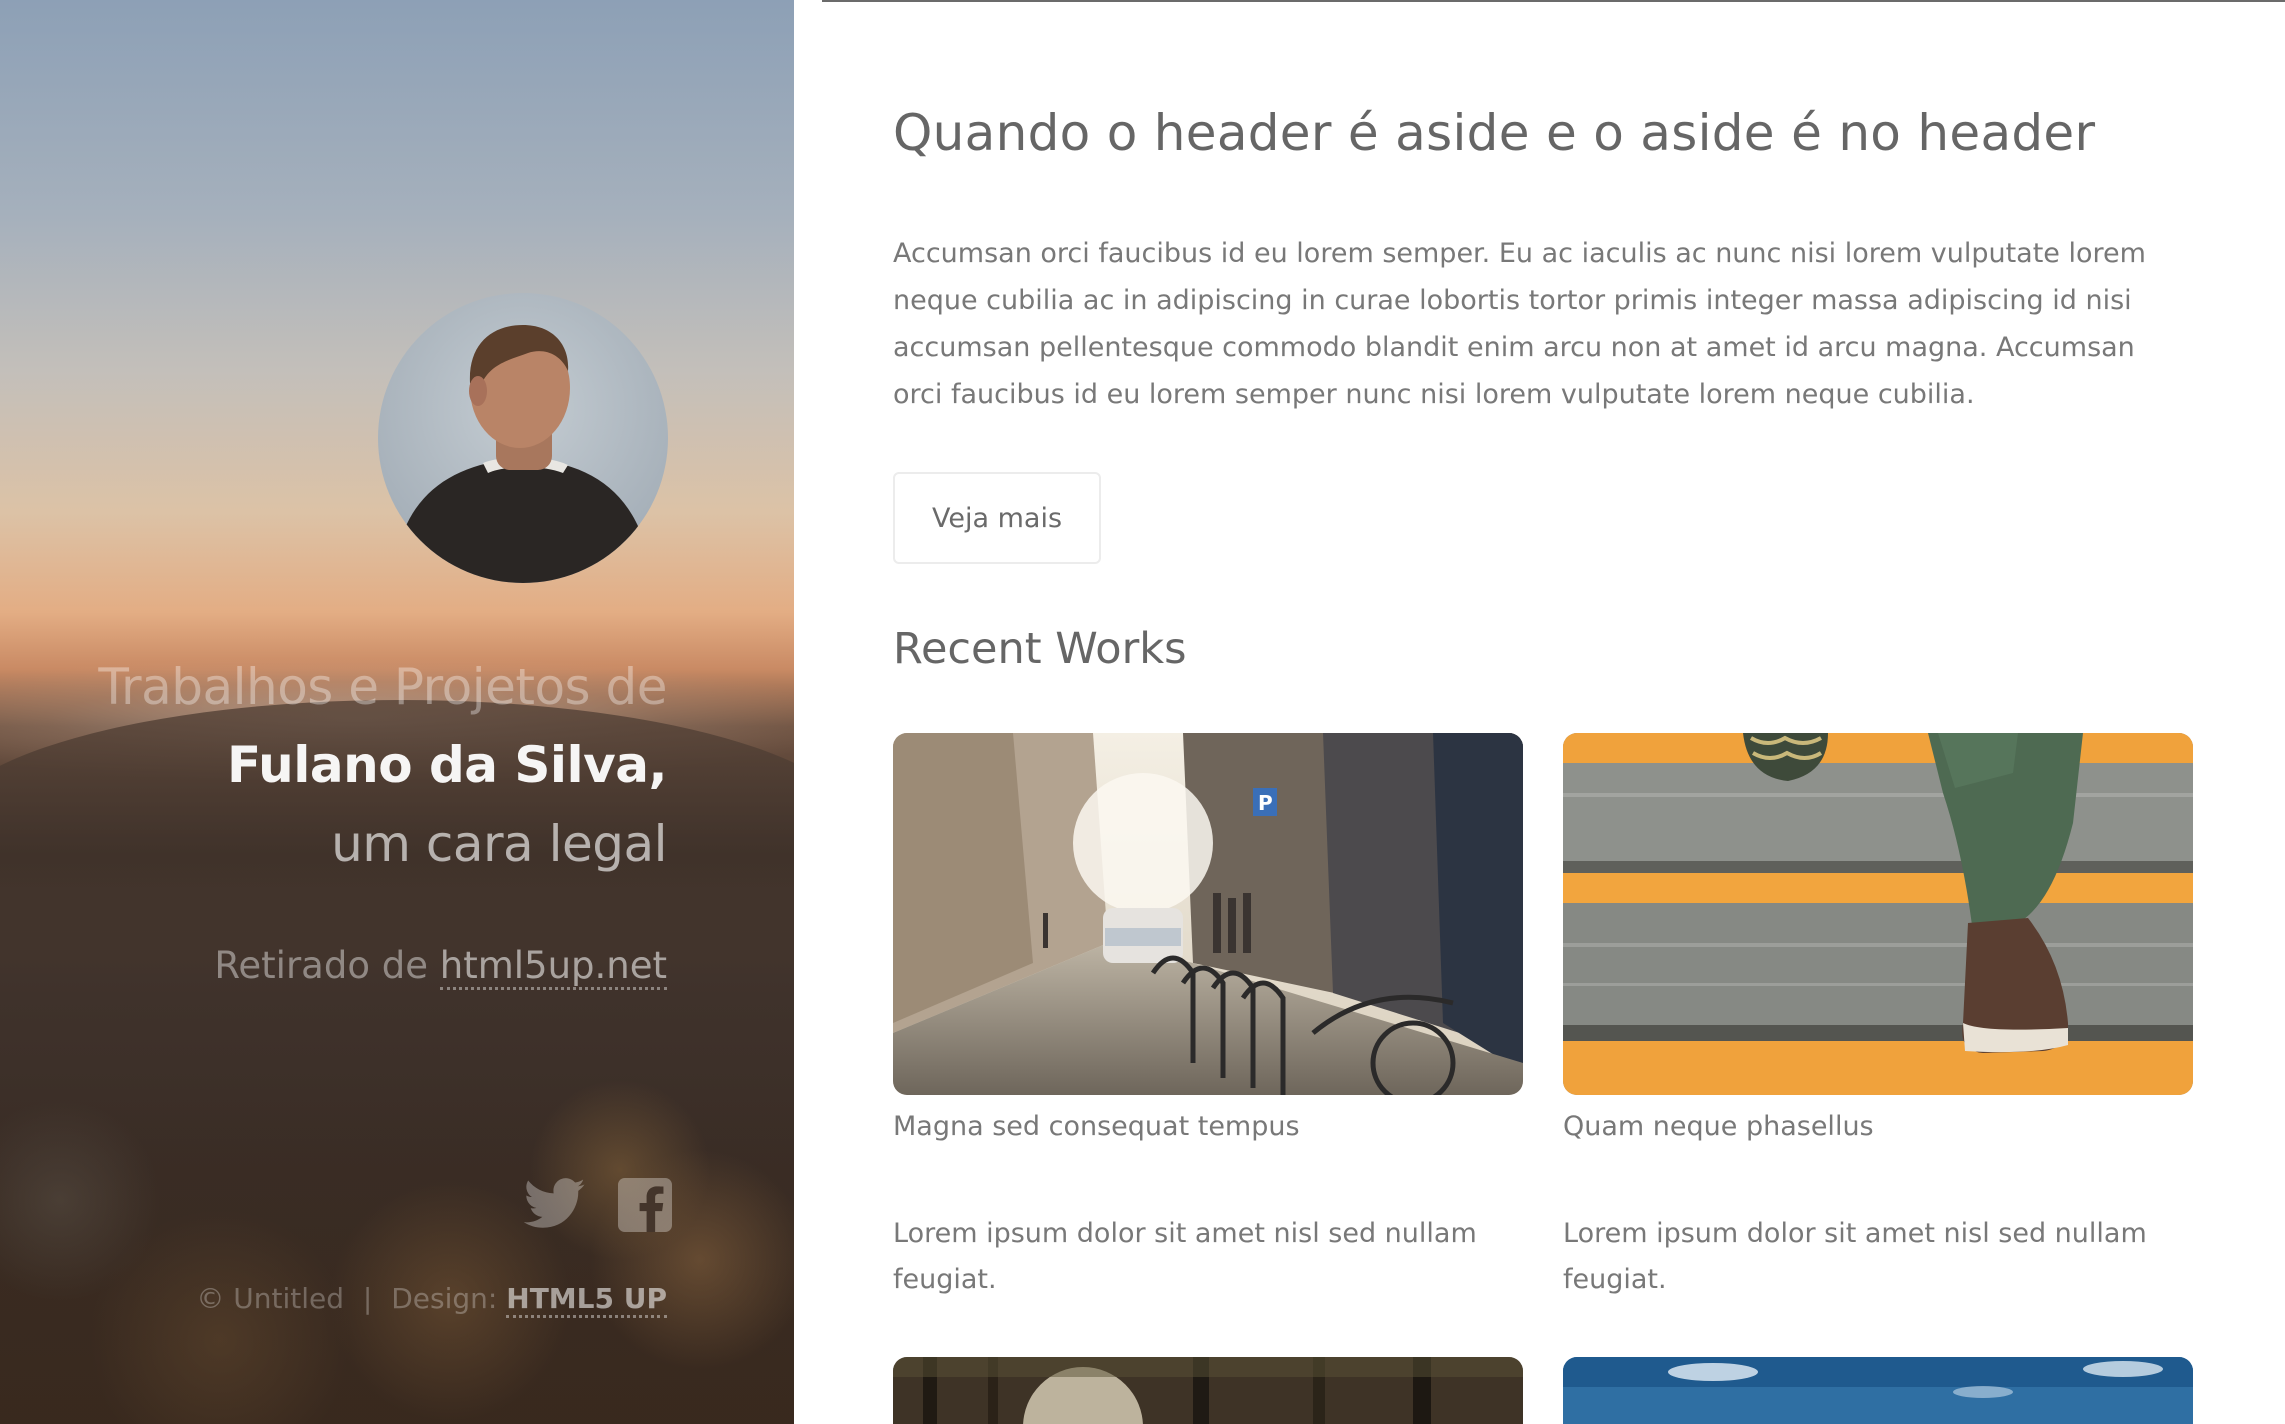 The height and width of the screenshot is (1424, 2285). What do you see at coordinates (597, 1207) in the screenshot?
I see `social-links` at bounding box center [597, 1207].